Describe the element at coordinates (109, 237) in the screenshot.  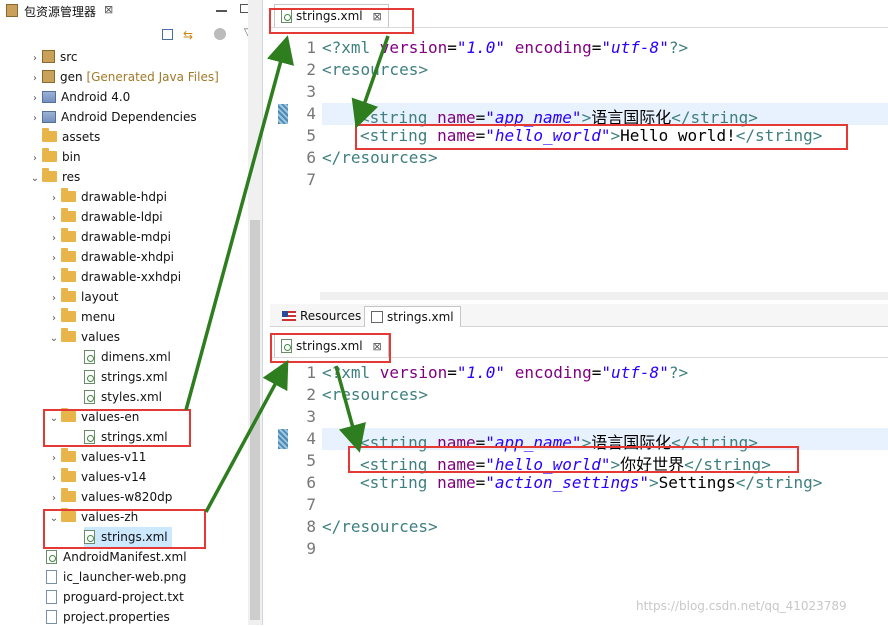
I see `tree-item-drawable-mdpi: › drawable-mdpi` at that location.